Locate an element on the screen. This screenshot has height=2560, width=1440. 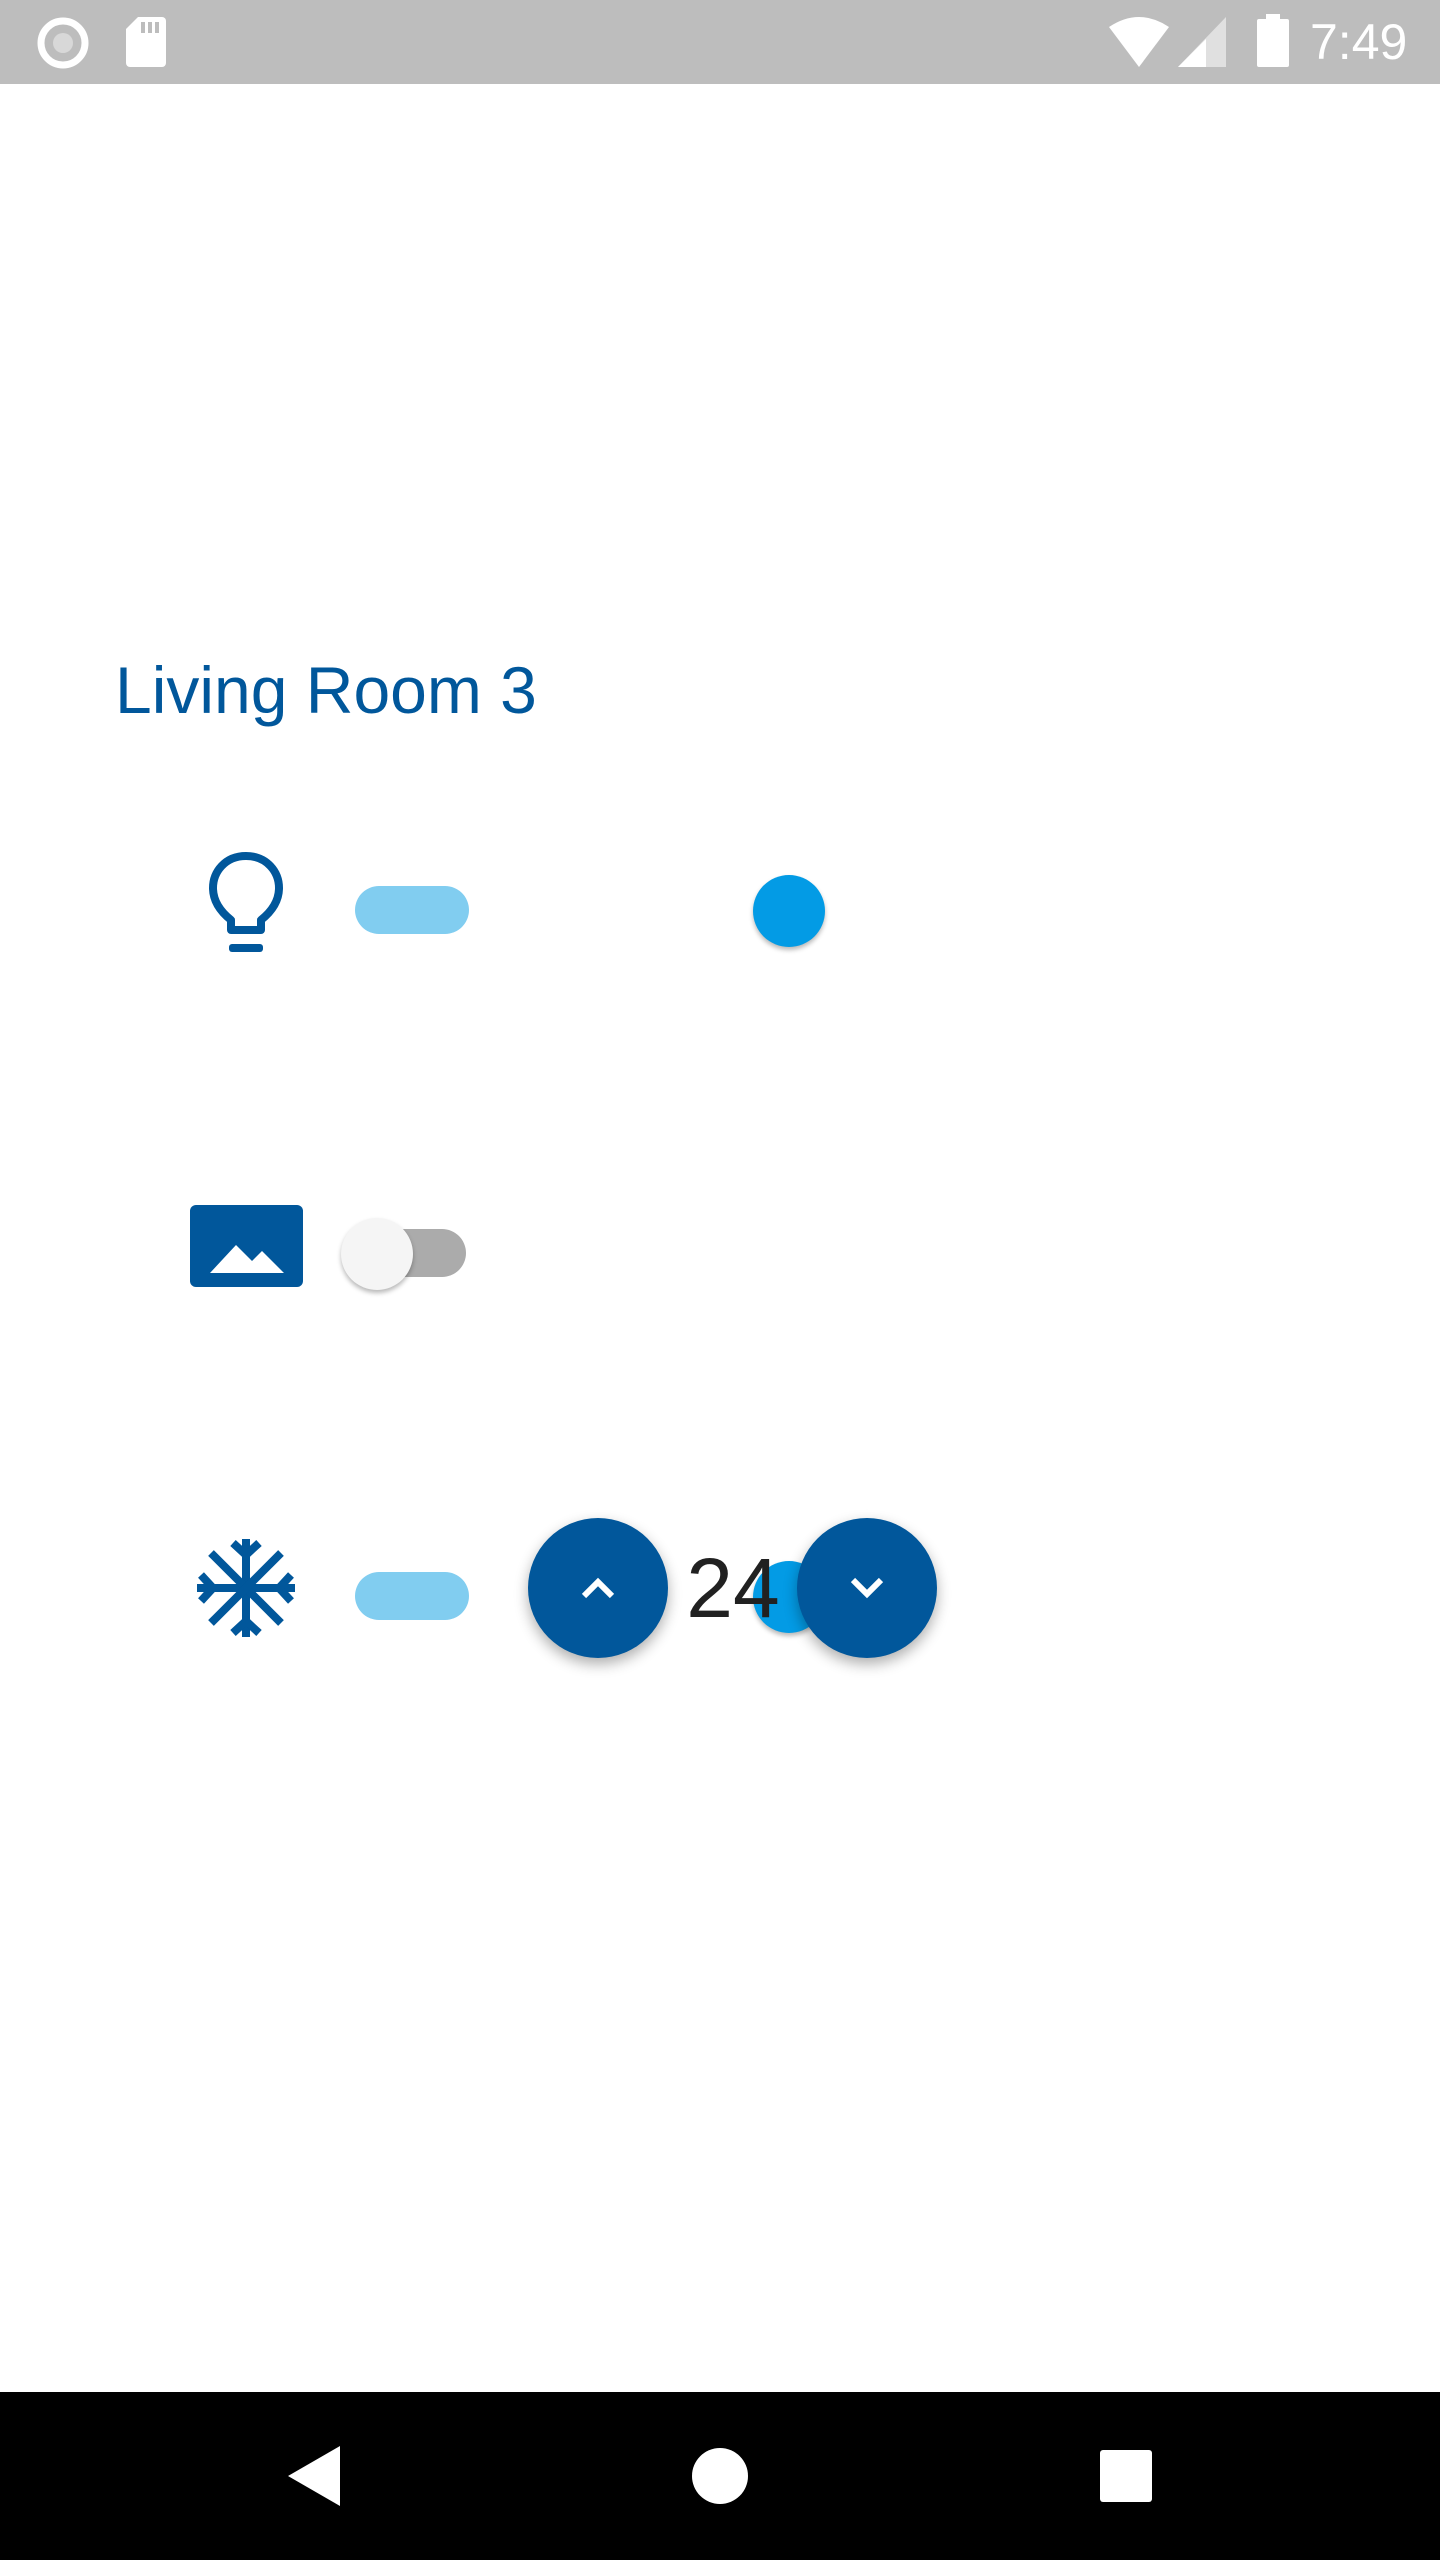
image-icon is located at coordinates (246, 1246).